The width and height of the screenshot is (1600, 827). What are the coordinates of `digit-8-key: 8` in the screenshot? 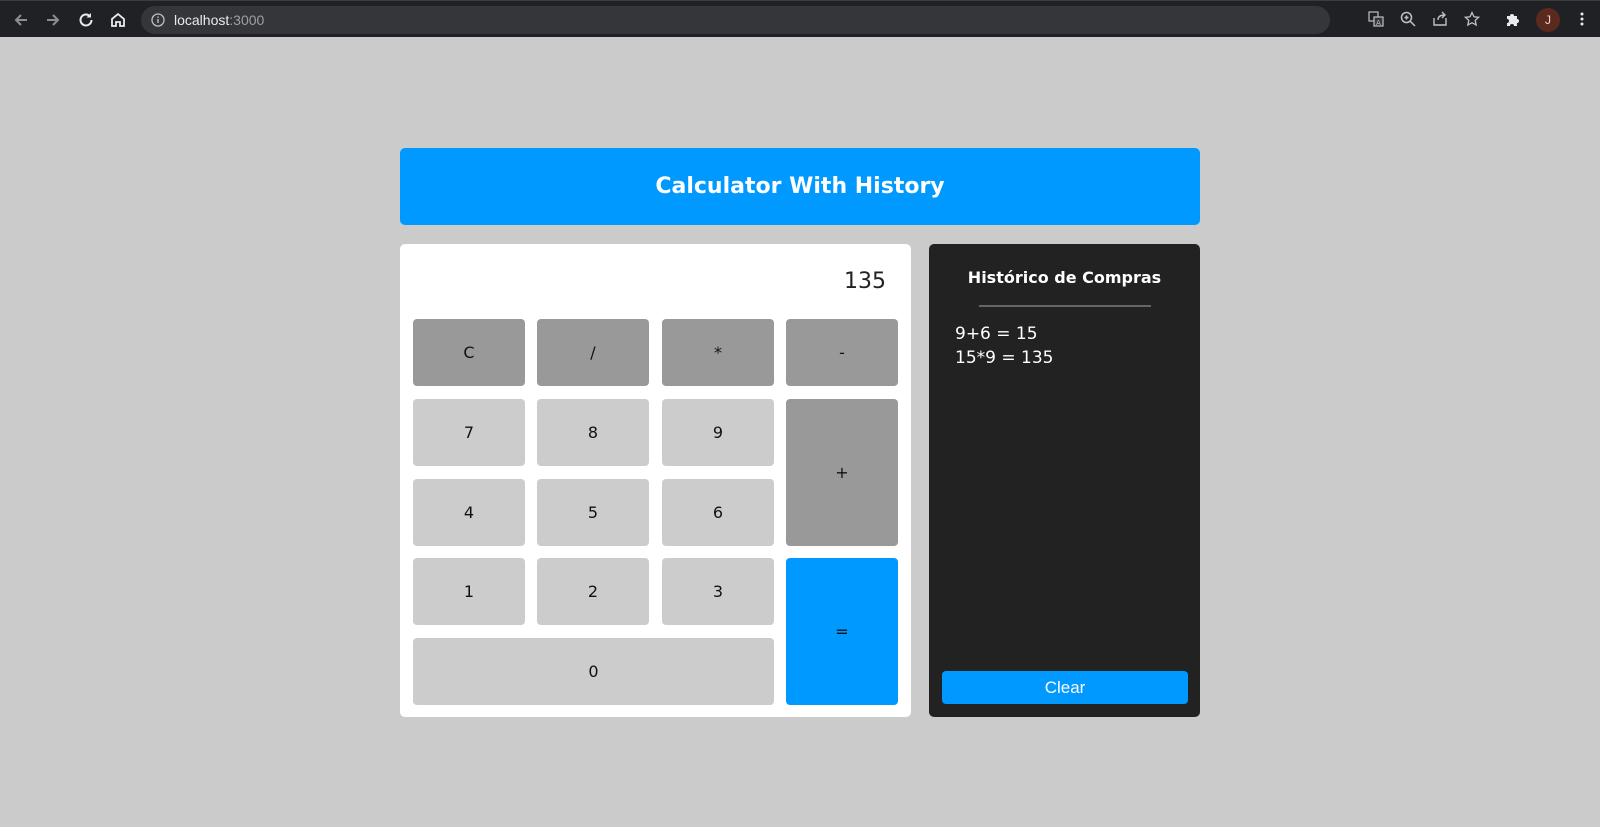 It's located at (593, 432).